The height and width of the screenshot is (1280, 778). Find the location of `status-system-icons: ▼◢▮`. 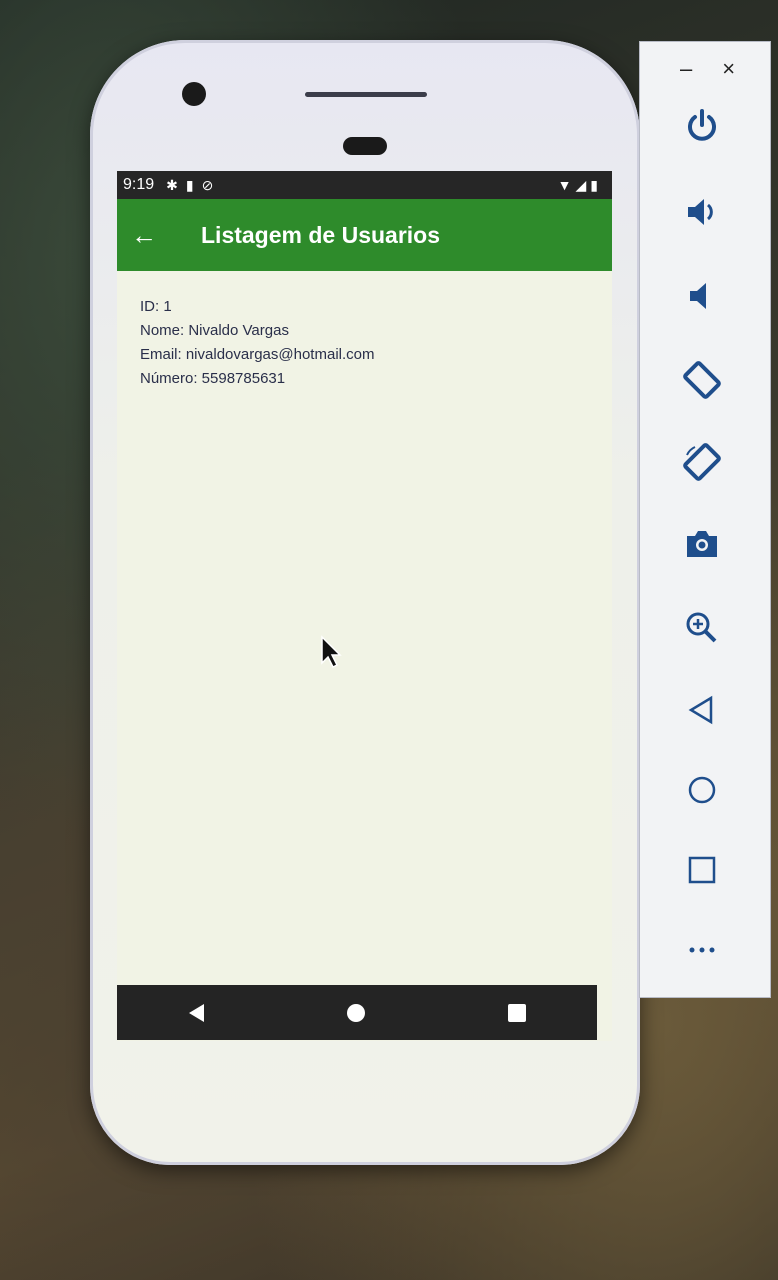

status-system-icons: ▼◢▮ is located at coordinates (580, 185).